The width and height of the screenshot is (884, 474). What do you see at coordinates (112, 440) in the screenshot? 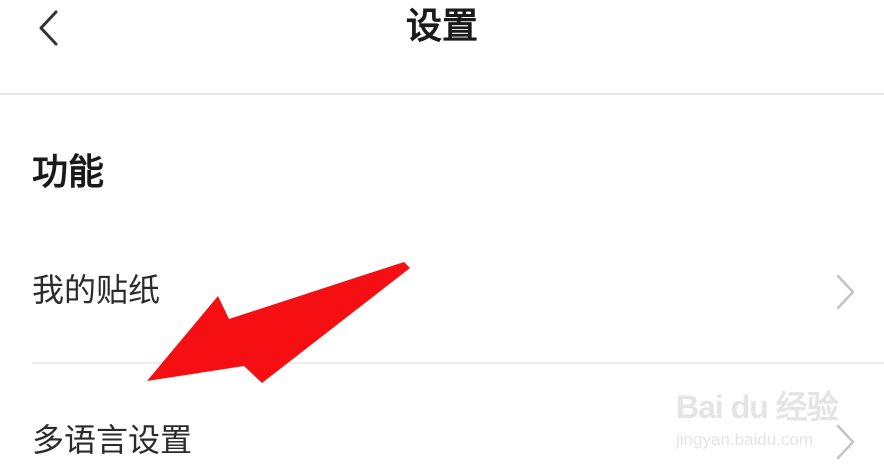
I see `settings-item-label: 多语言设置` at bounding box center [112, 440].